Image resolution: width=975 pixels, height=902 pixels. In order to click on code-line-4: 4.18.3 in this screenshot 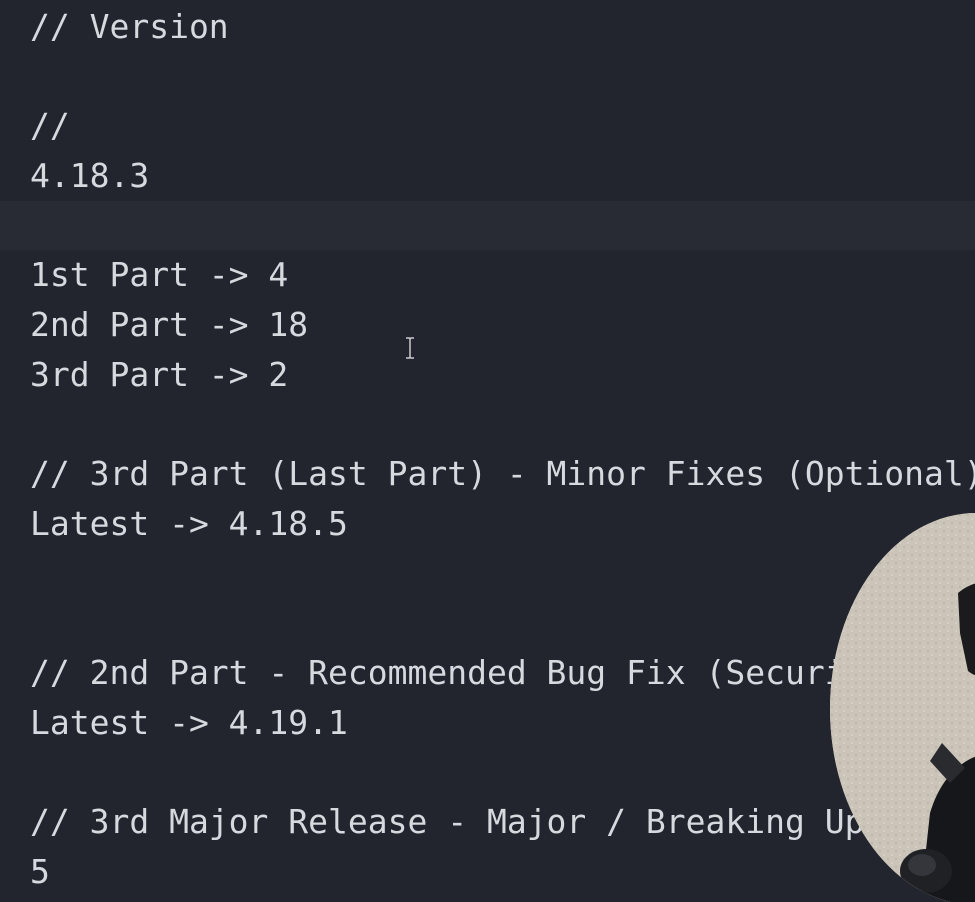, I will do `click(487, 176)`.